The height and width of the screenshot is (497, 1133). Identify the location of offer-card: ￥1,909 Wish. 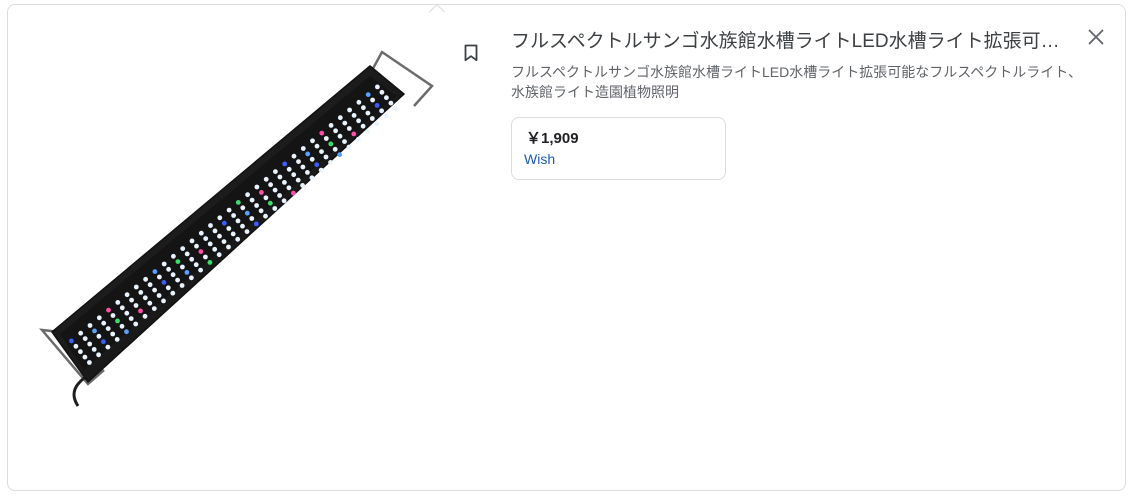
(618, 148).